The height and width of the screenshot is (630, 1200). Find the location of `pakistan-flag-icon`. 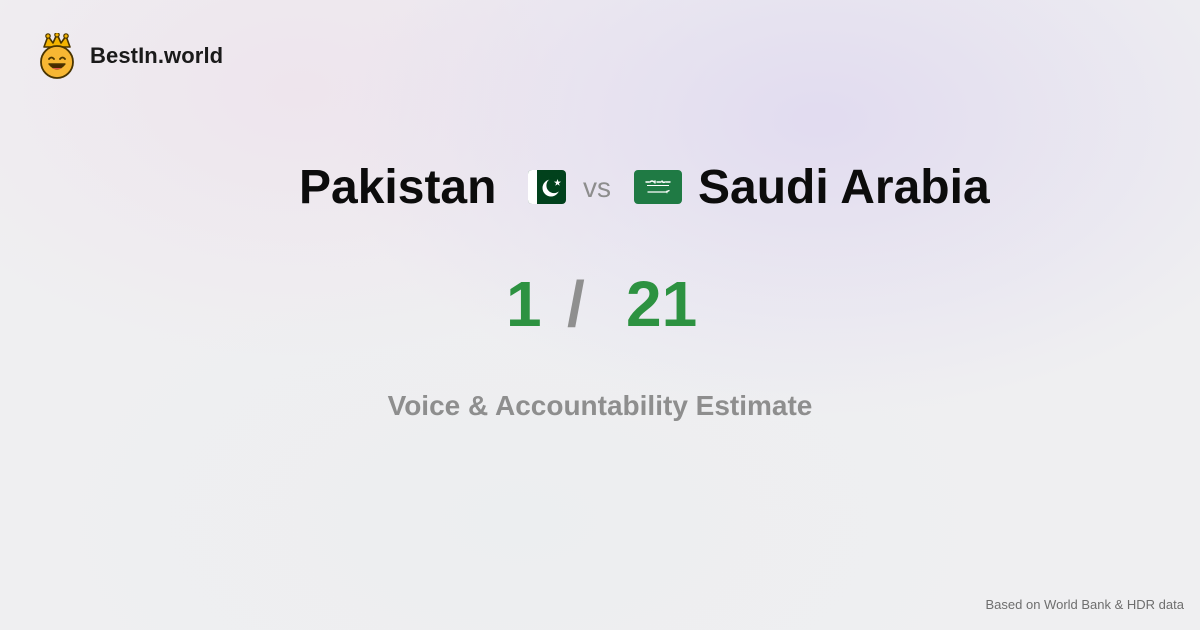

pakistan-flag-icon is located at coordinates (547, 187).